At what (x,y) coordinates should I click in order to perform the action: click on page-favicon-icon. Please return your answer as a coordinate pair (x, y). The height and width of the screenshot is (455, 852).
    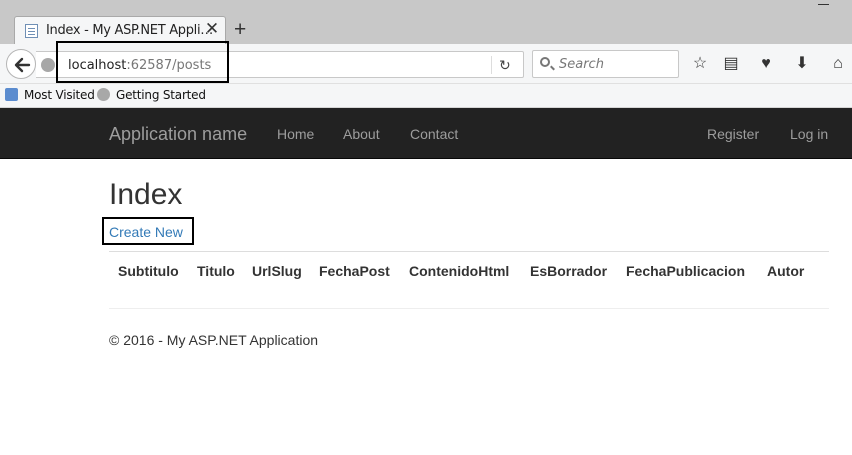
    Looking at the image, I should click on (31, 31).